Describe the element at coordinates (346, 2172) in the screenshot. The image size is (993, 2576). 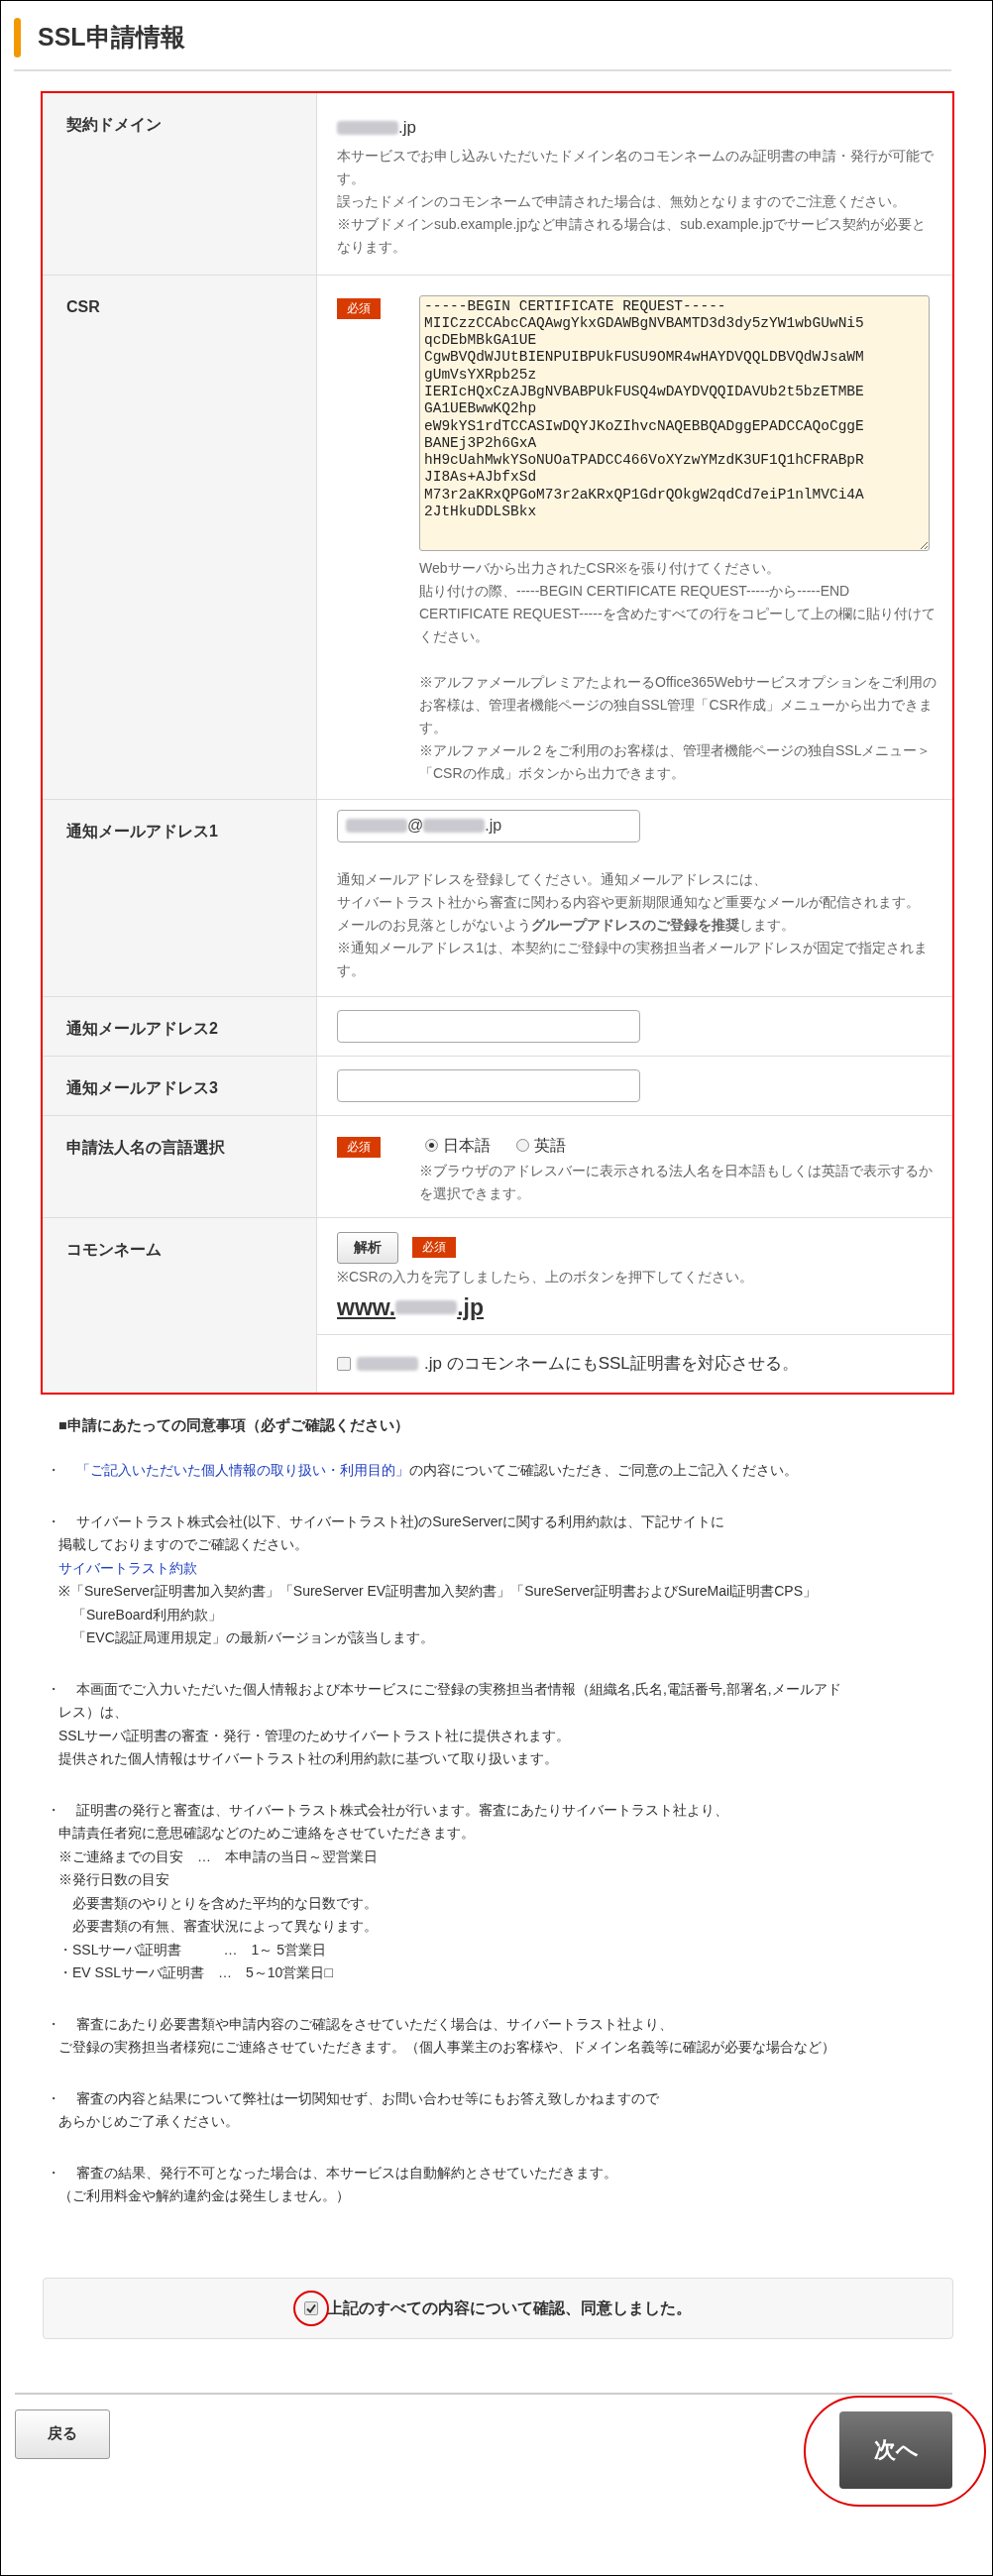
I see `agreement-text: 審査の結果、発行不可となった場合は、本サービスは自動解約とさせていただきます。` at that location.